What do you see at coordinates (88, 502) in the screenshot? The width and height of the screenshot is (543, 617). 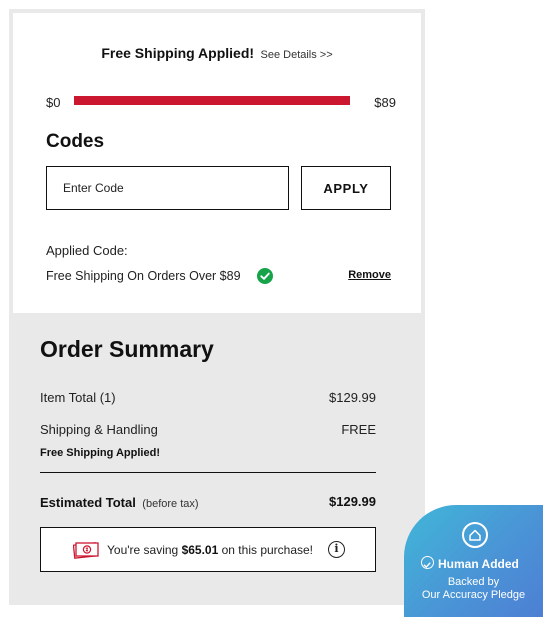 I see `estimated-total-label: Estimated Total` at bounding box center [88, 502].